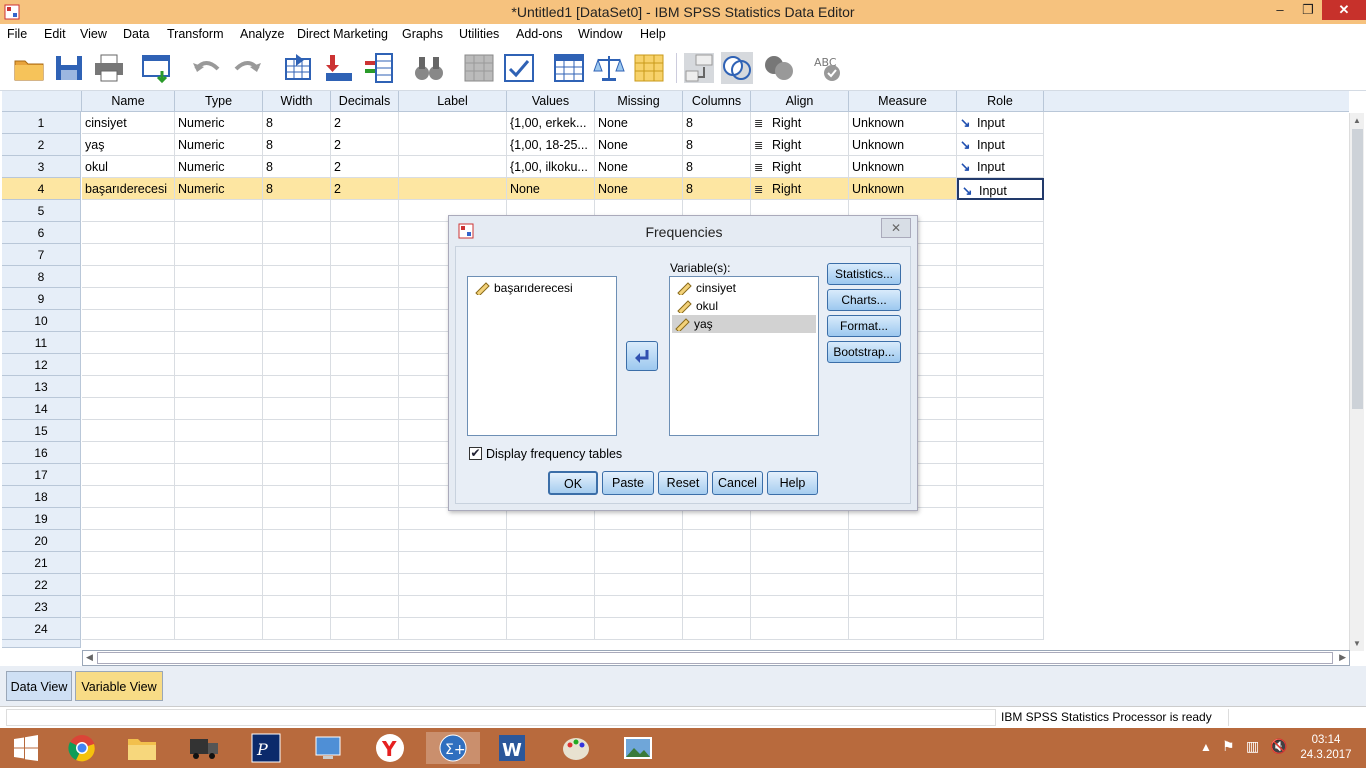  I want to click on vertical-scroll-thumb, so click(1357, 269).